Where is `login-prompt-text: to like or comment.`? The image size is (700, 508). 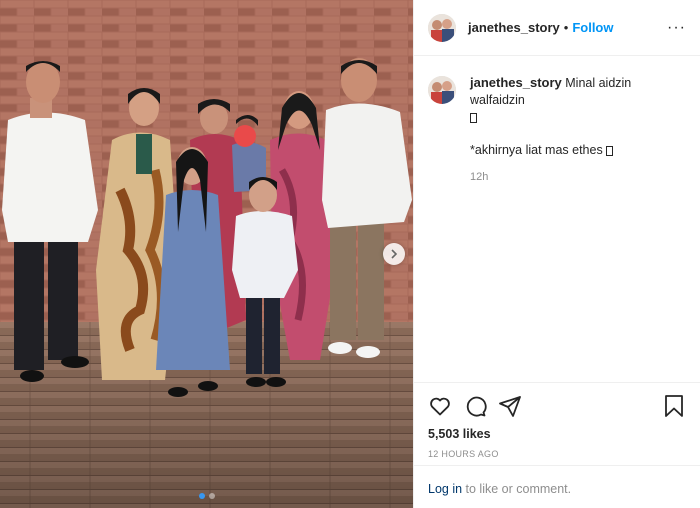
login-prompt-text: to like or comment. is located at coordinates (517, 489).